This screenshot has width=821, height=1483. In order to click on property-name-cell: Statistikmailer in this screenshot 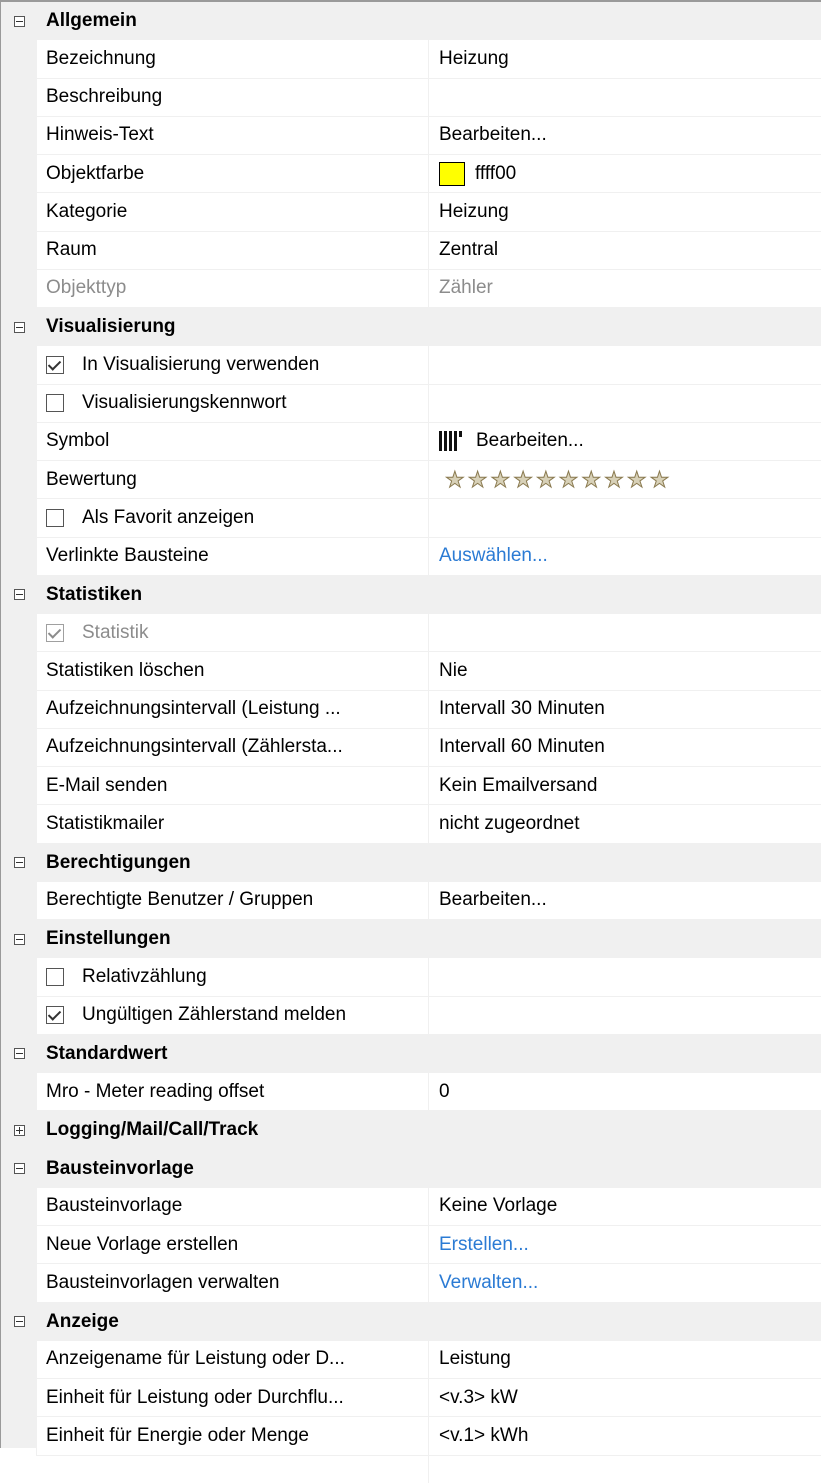, I will do `click(233, 824)`.